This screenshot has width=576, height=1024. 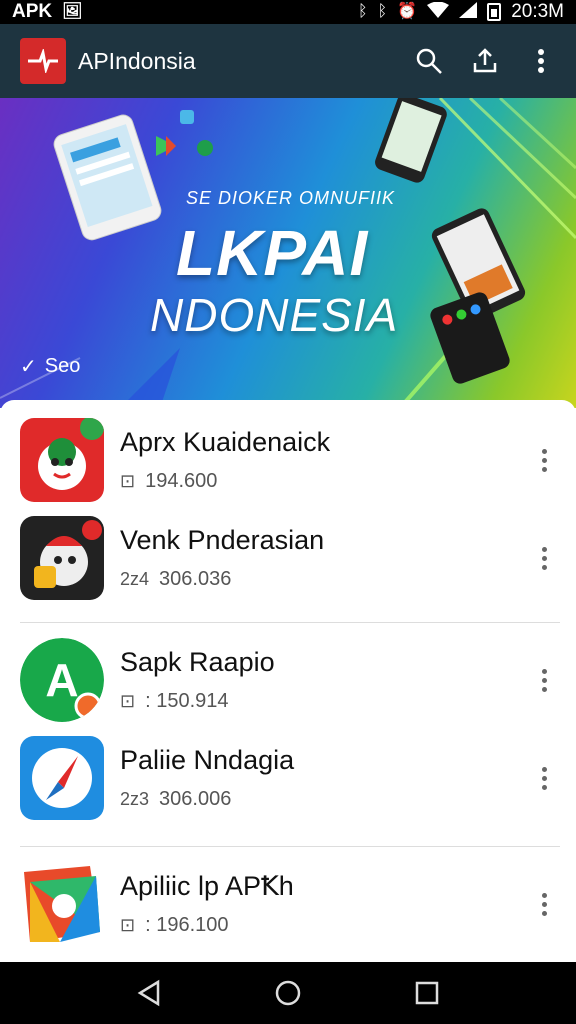 What do you see at coordinates (197, 662) in the screenshot?
I see `app-name: Sapk Raapio` at bounding box center [197, 662].